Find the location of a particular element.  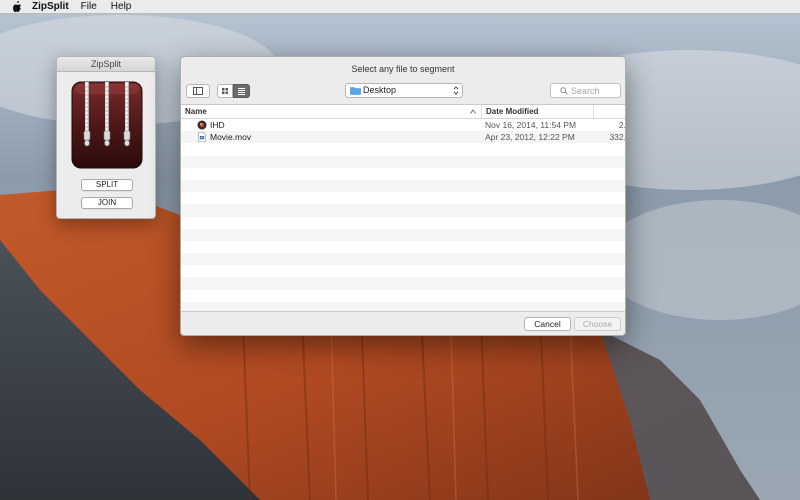

search-field is located at coordinates (585, 90).